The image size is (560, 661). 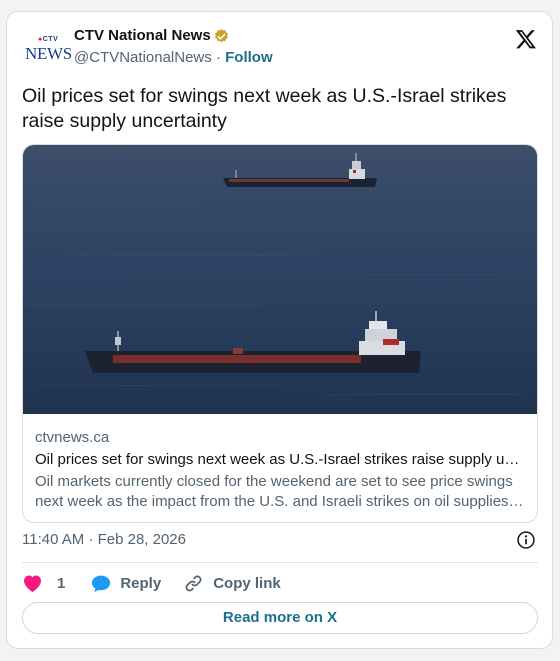 I want to click on handle-row: @CTVNationalNews · Follow, so click(x=173, y=57).